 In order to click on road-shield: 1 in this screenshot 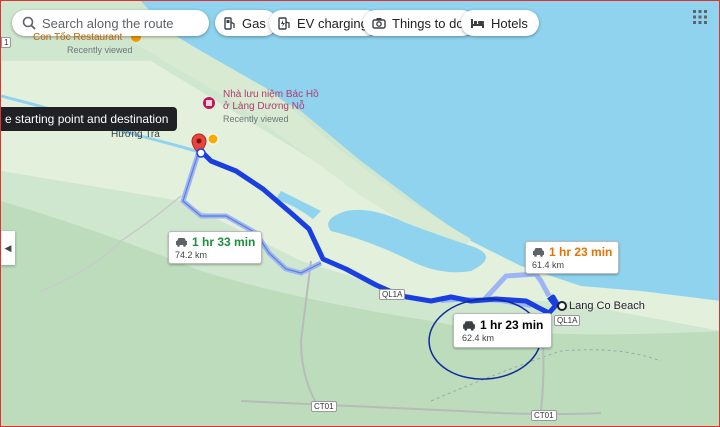, I will do `click(6, 42)`.